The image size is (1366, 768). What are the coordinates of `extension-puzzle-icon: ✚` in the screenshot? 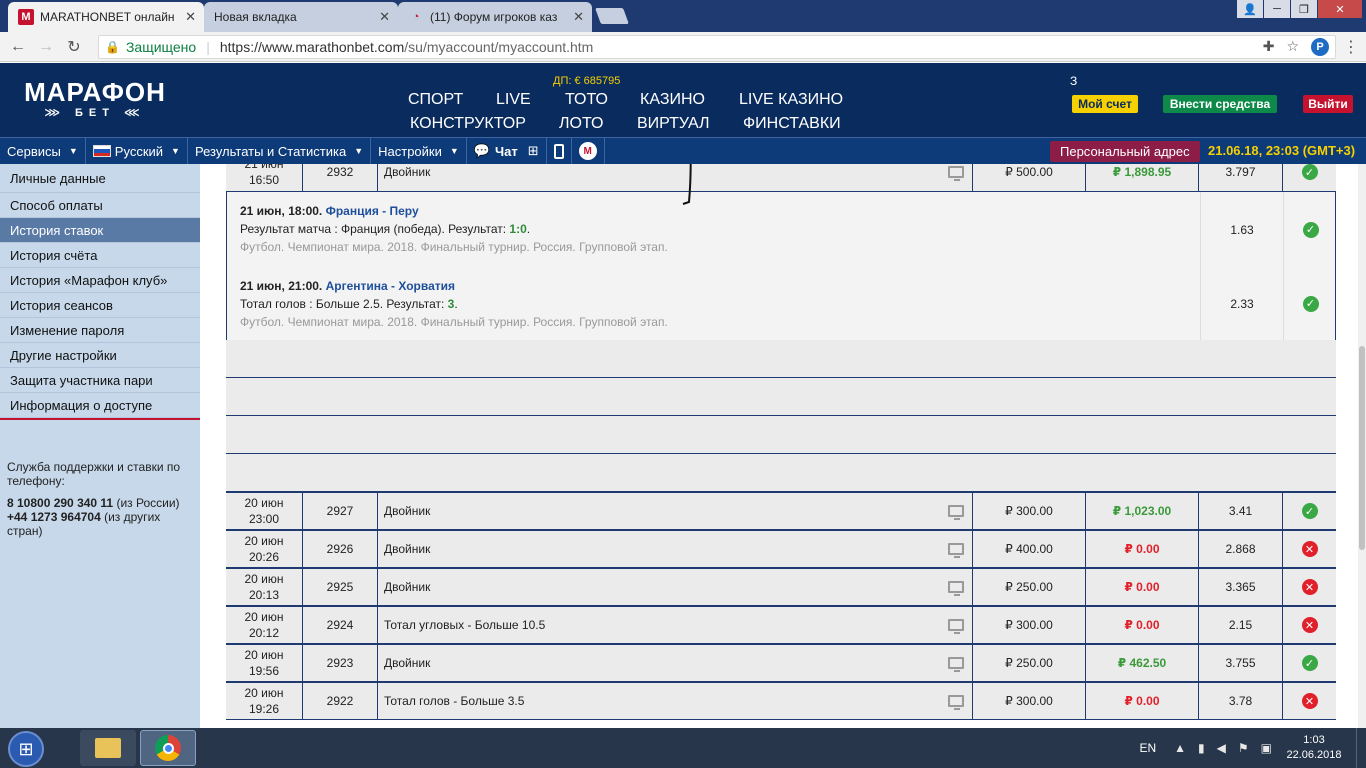 It's located at (1269, 46).